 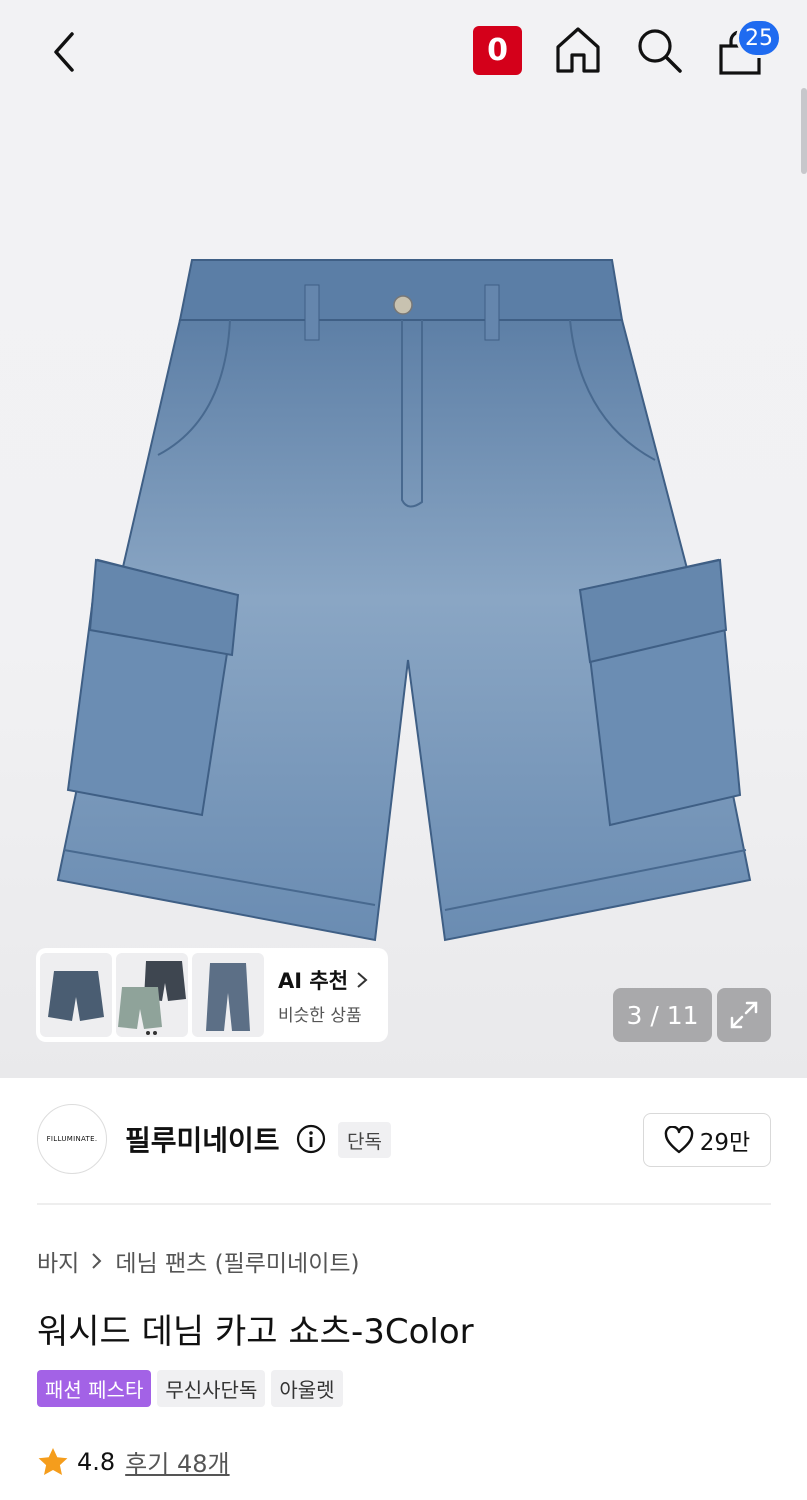 I want to click on search-icon, so click(x=660, y=51).